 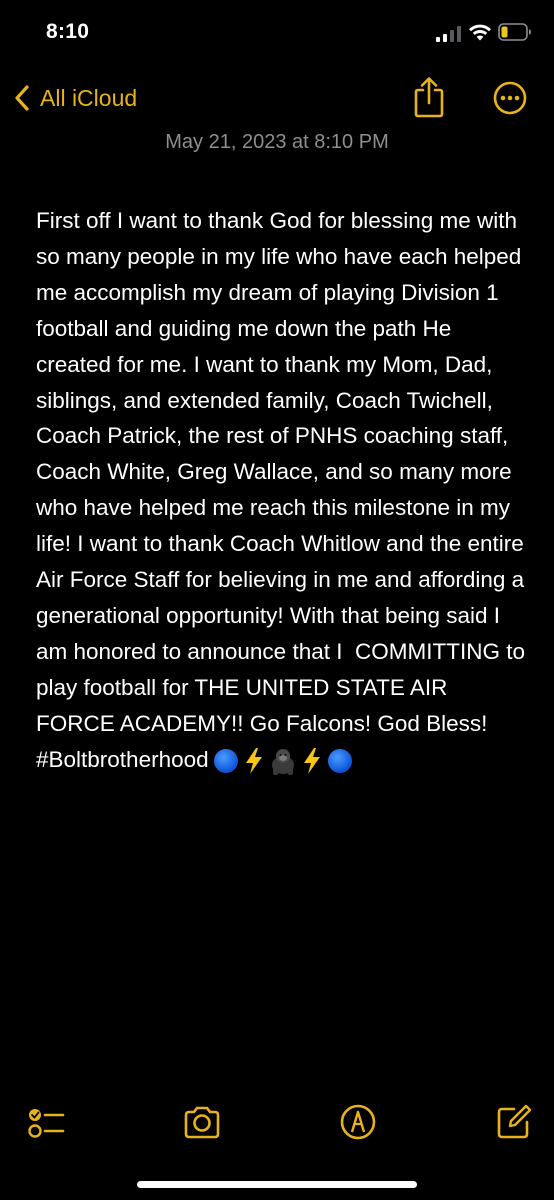 I want to click on back-button: All iCloud, so click(x=74, y=98).